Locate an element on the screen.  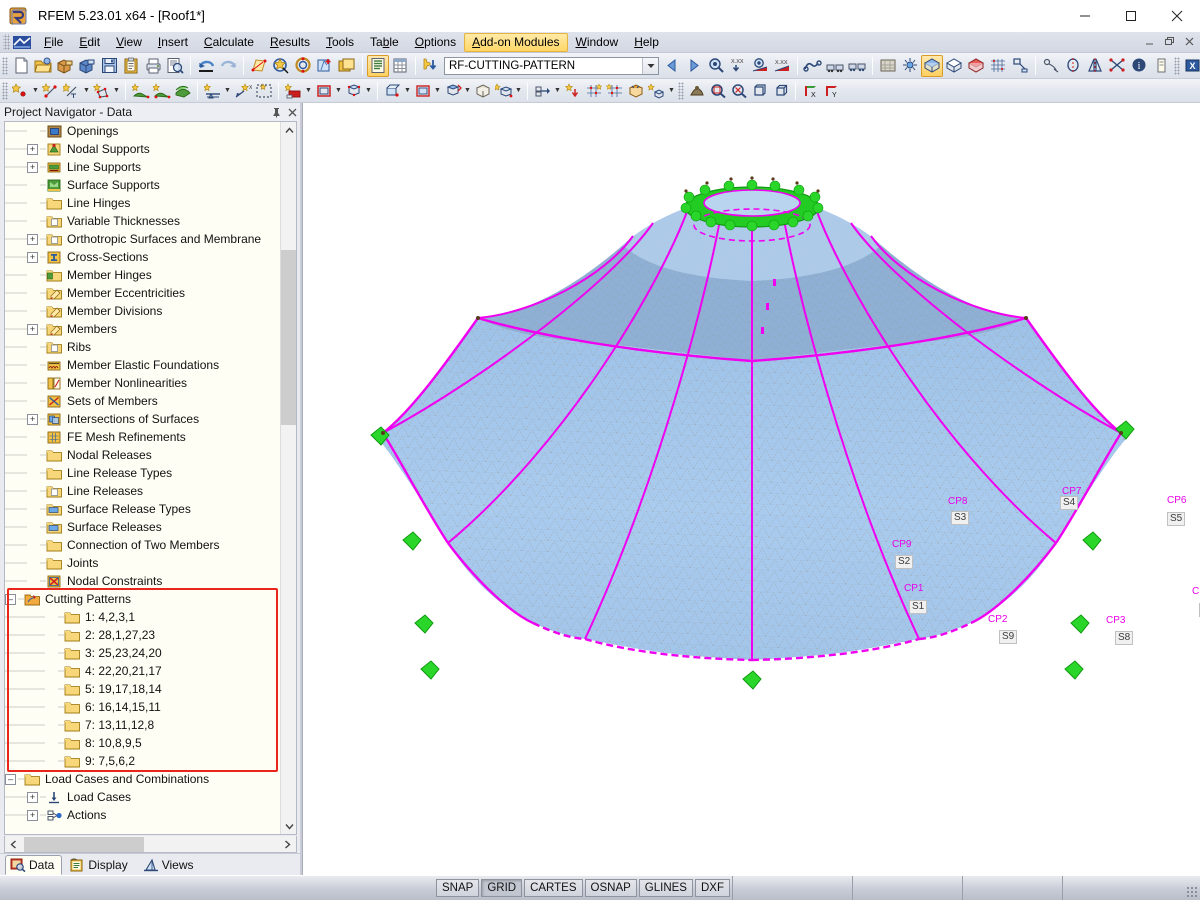
clipboard-button is located at coordinates (131, 66).